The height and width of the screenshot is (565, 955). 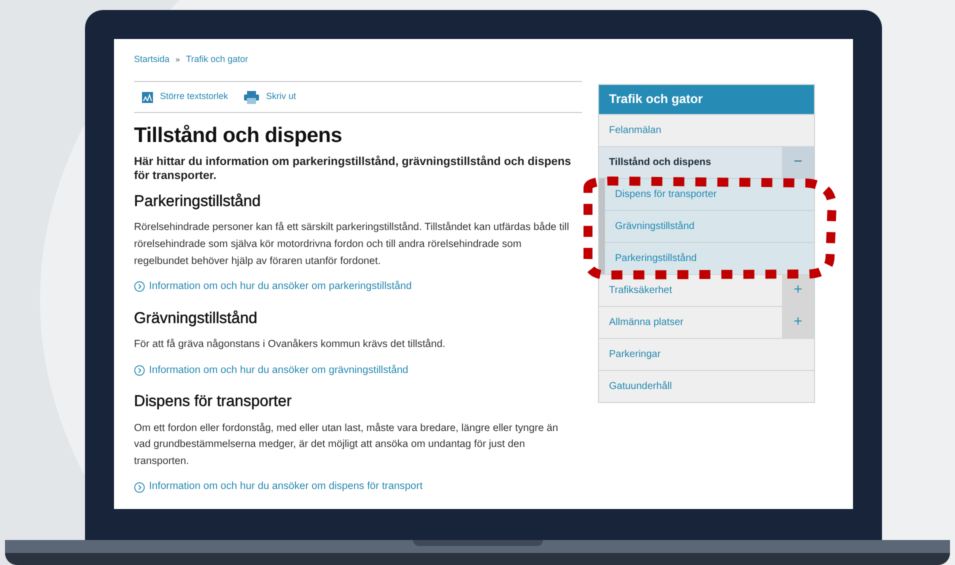 I want to click on submenu-item: Grävningstillstånd, so click(x=709, y=226).